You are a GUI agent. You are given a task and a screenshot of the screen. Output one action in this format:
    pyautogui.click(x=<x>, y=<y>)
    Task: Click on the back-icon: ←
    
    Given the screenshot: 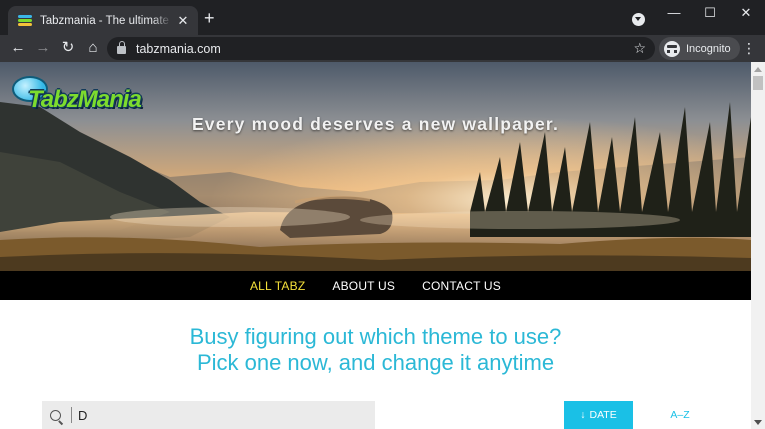 What is the action you would take?
    pyautogui.click(x=18, y=48)
    